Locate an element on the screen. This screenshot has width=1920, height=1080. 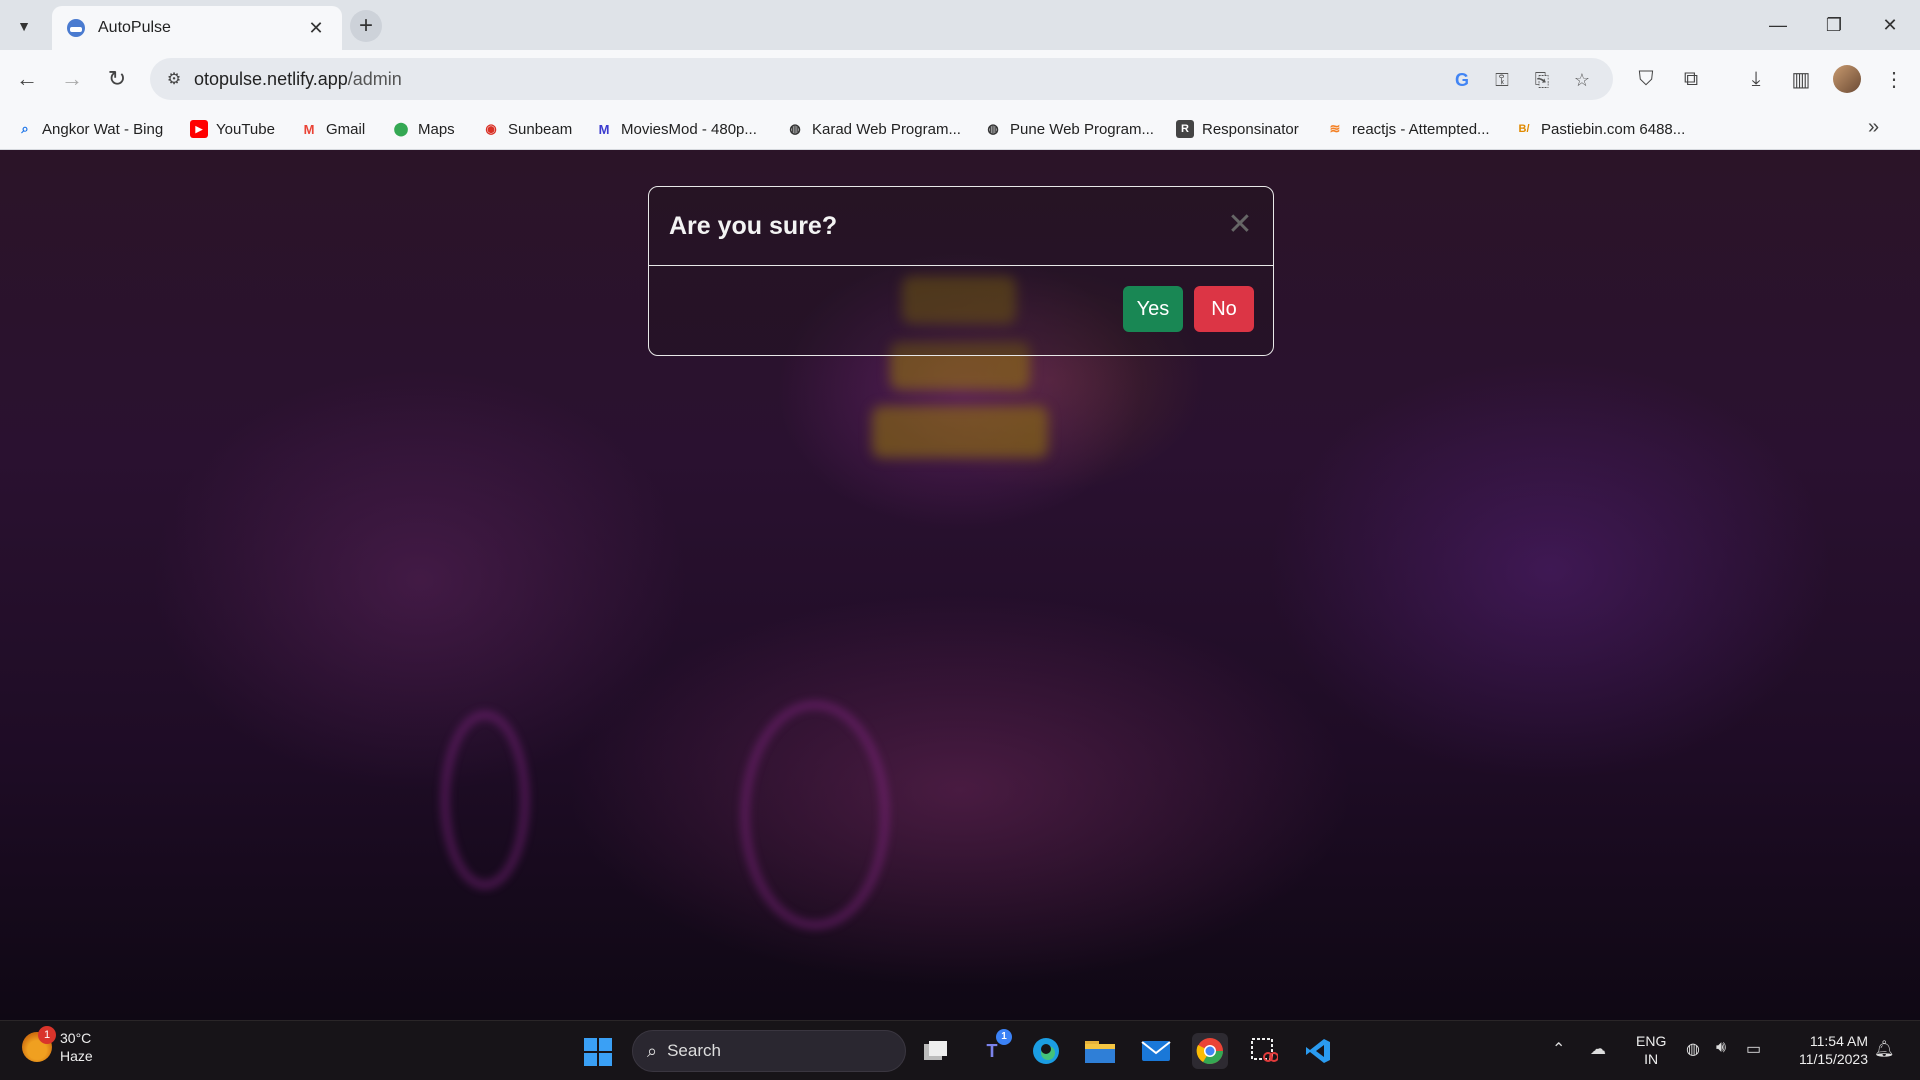
weather-sun-icon: 1 is located at coordinates (39, 1044).